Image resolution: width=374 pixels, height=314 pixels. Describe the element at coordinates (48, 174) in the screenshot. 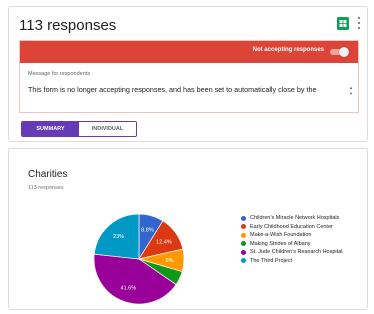

I see `question-title: Charities` at that location.